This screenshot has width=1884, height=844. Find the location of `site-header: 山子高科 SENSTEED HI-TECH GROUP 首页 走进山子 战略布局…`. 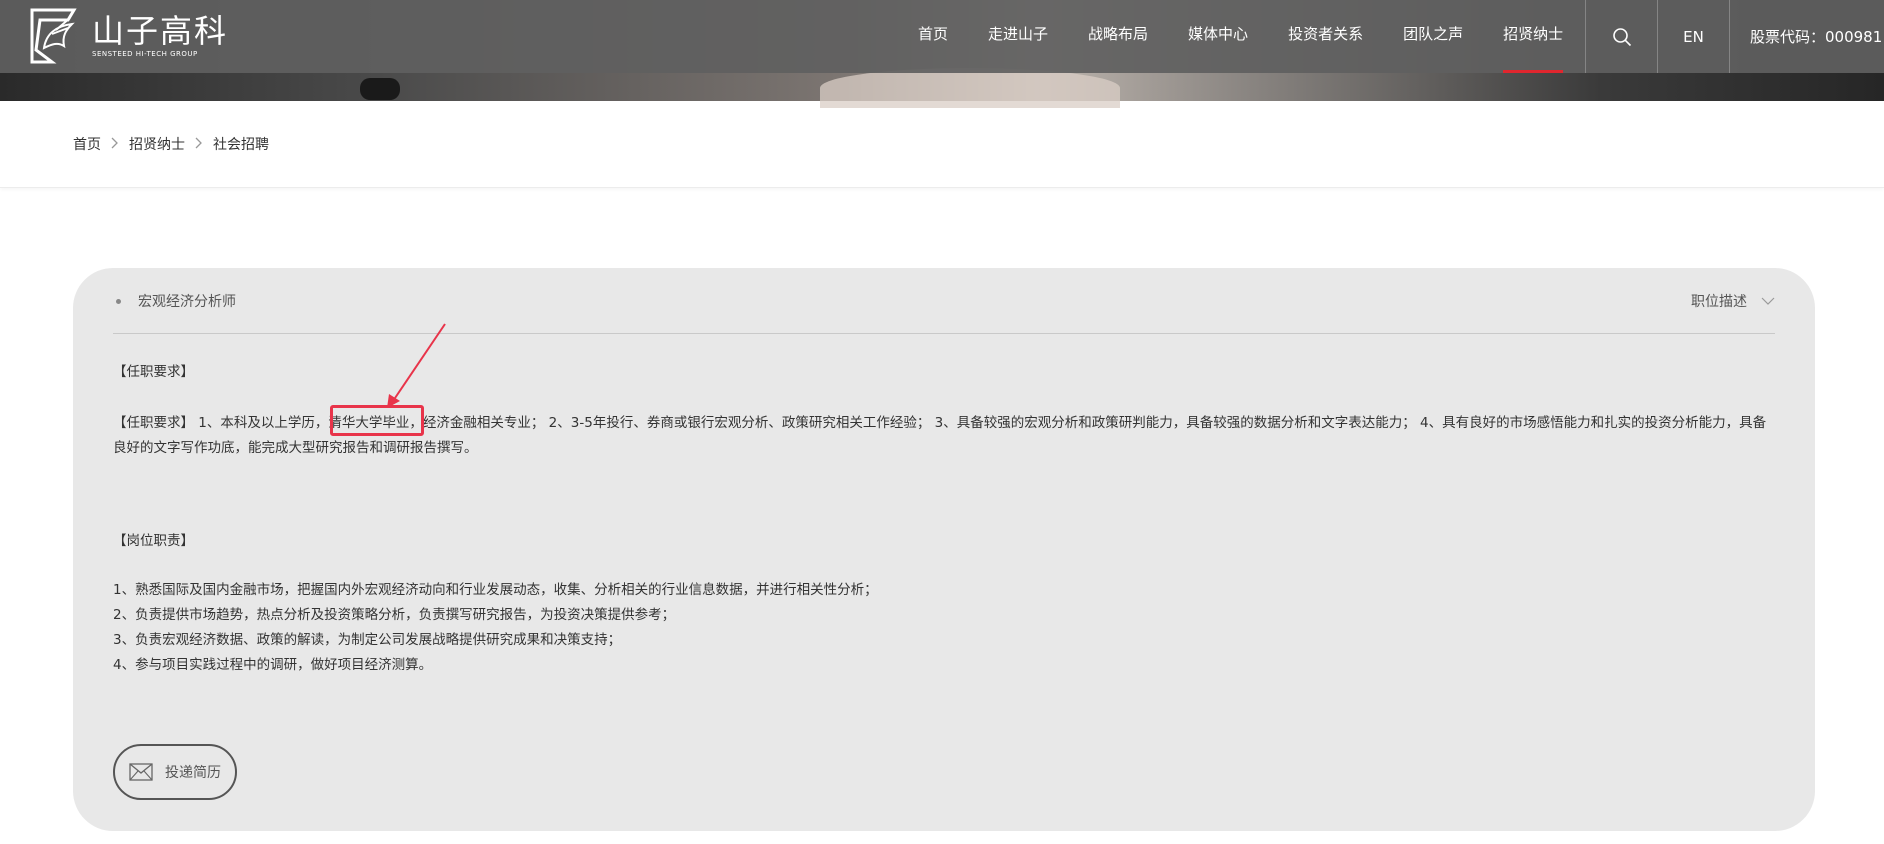

site-header: 山子高科 SENSTEED HI-TECH GROUP 首页 走进山子 战略布局… is located at coordinates (942, 36).